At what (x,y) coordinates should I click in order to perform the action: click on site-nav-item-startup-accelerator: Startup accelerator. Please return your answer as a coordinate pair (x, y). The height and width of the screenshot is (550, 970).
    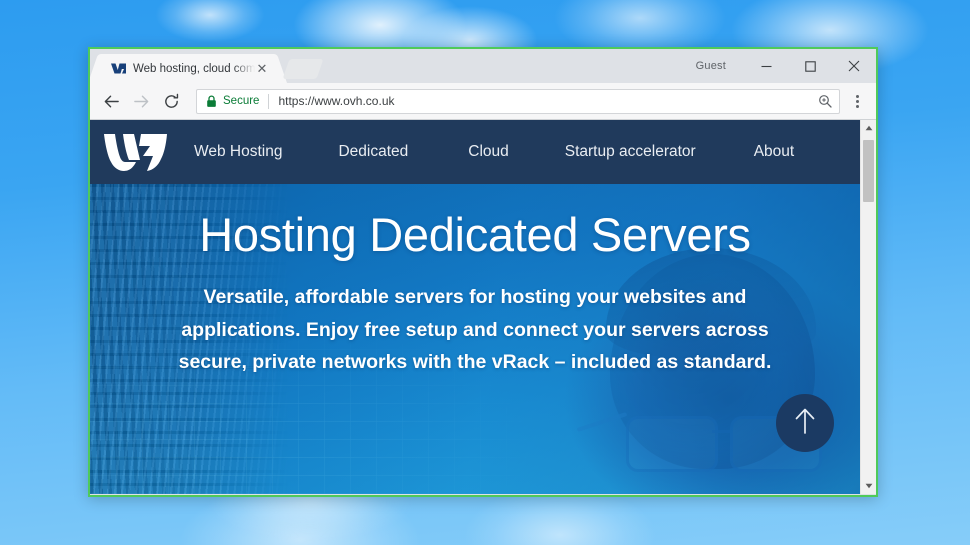
    Looking at the image, I should click on (630, 152).